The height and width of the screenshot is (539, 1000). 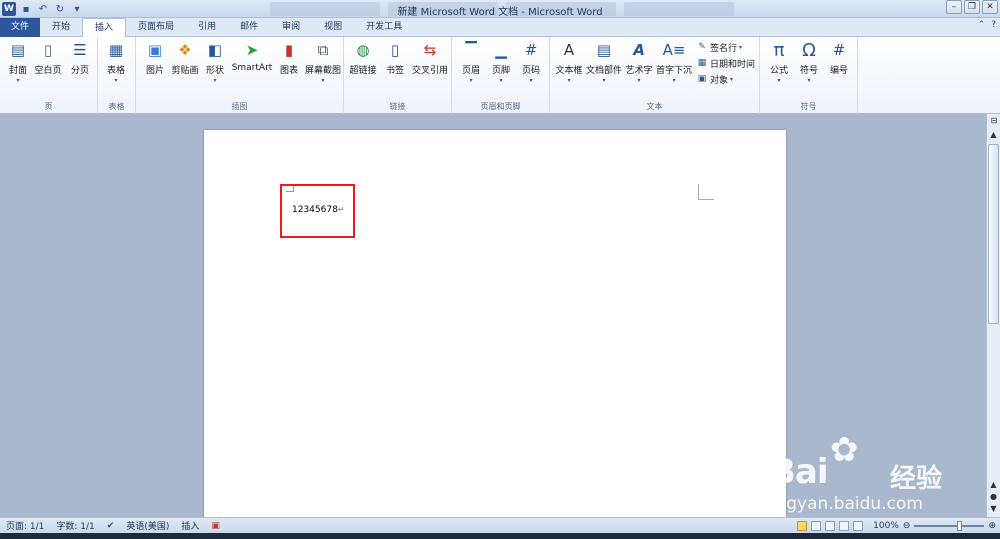 I want to click on tab-developer: 开发工具, so click(x=384, y=27).